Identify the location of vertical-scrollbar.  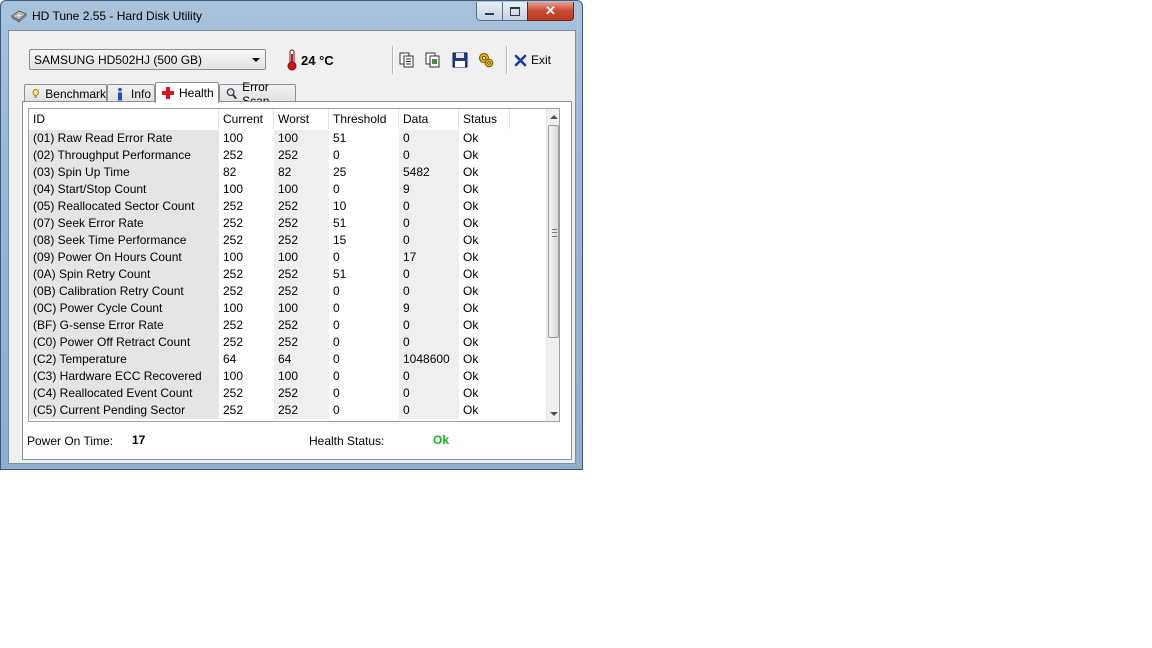
(552, 265).